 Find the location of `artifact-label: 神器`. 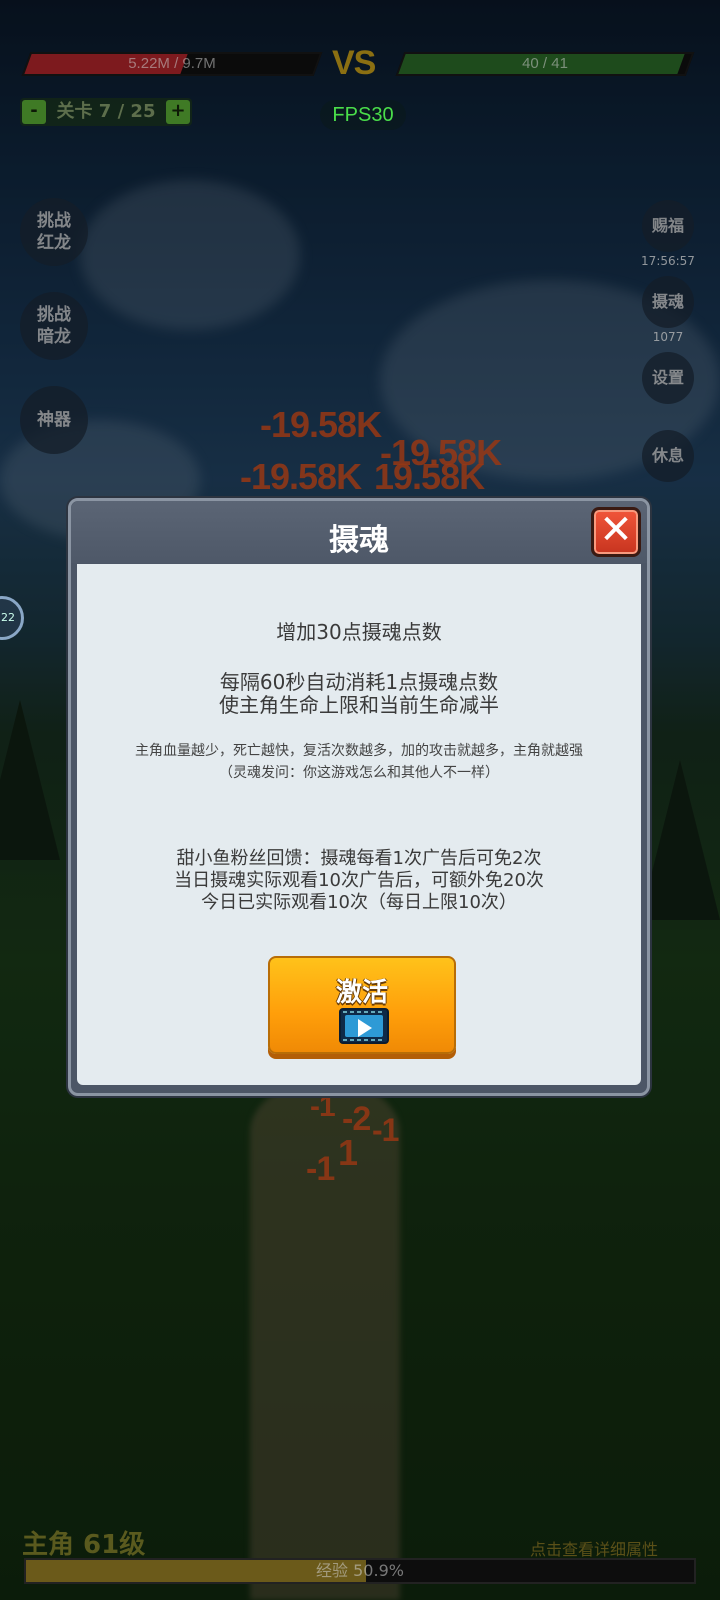

artifact-label: 神器 is located at coordinates (54, 420).